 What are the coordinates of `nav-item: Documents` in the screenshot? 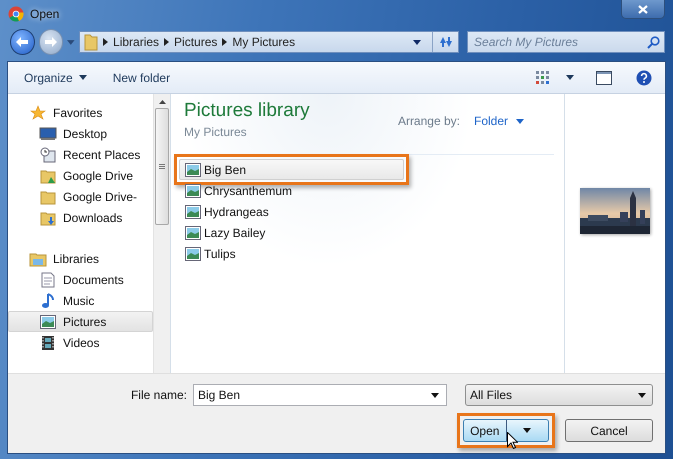 It's located at (80, 279).